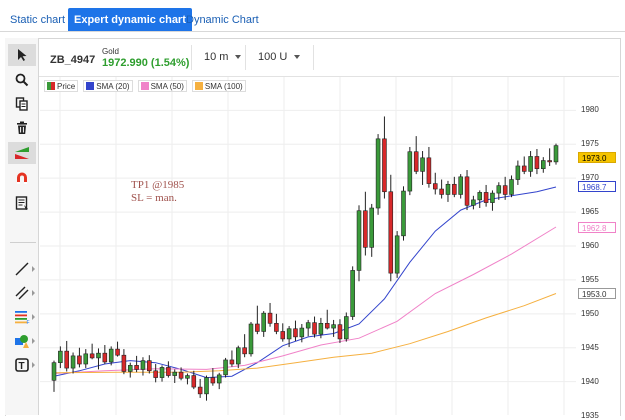  Describe the element at coordinates (597, 187) in the screenshot. I see `price-tag: 1968.7` at that location.